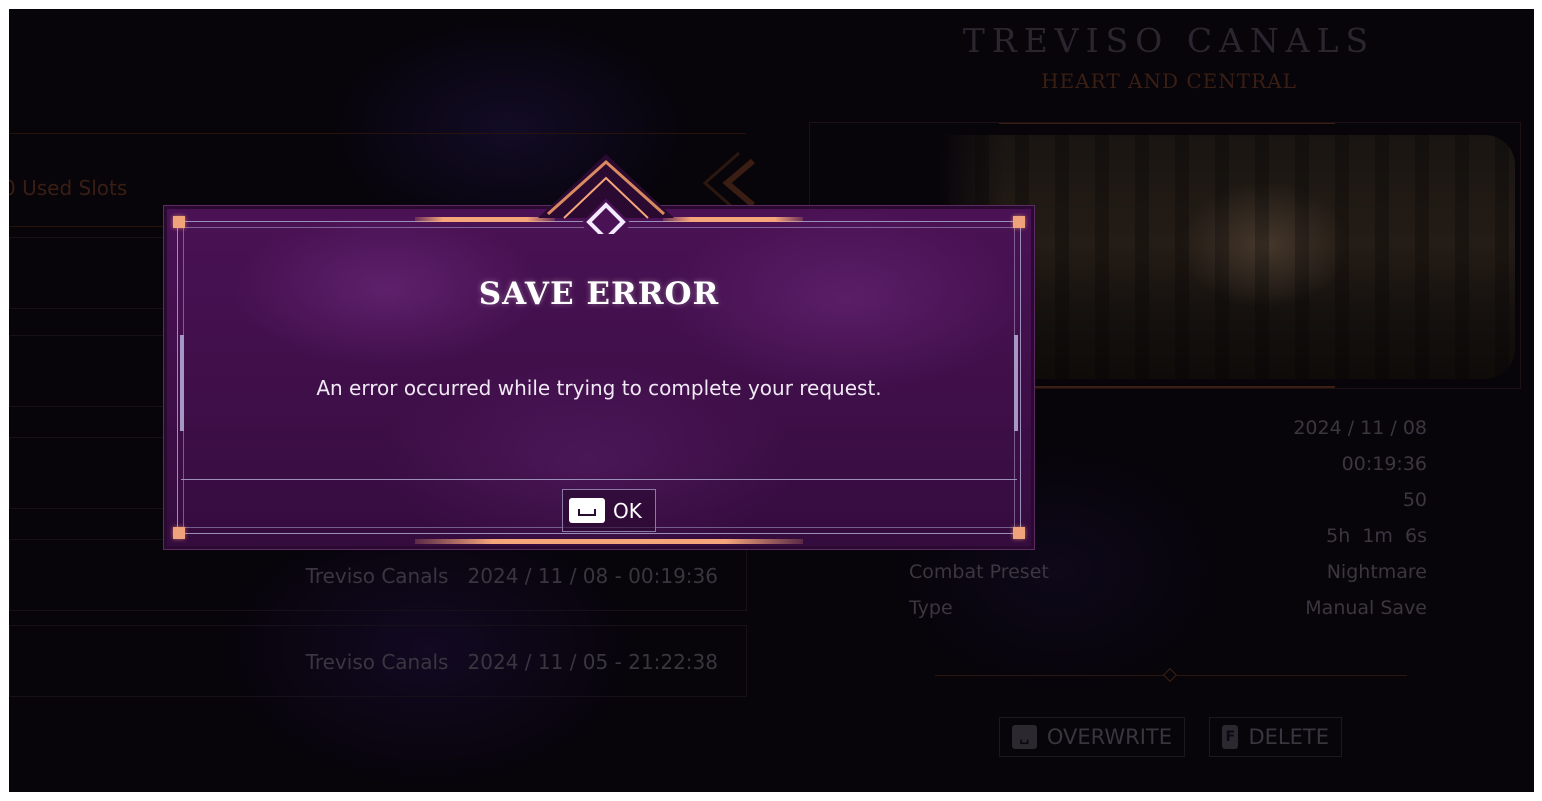  Describe the element at coordinates (1376, 572) in the screenshot. I see `info-combat-preset-value: Nightmare` at that location.